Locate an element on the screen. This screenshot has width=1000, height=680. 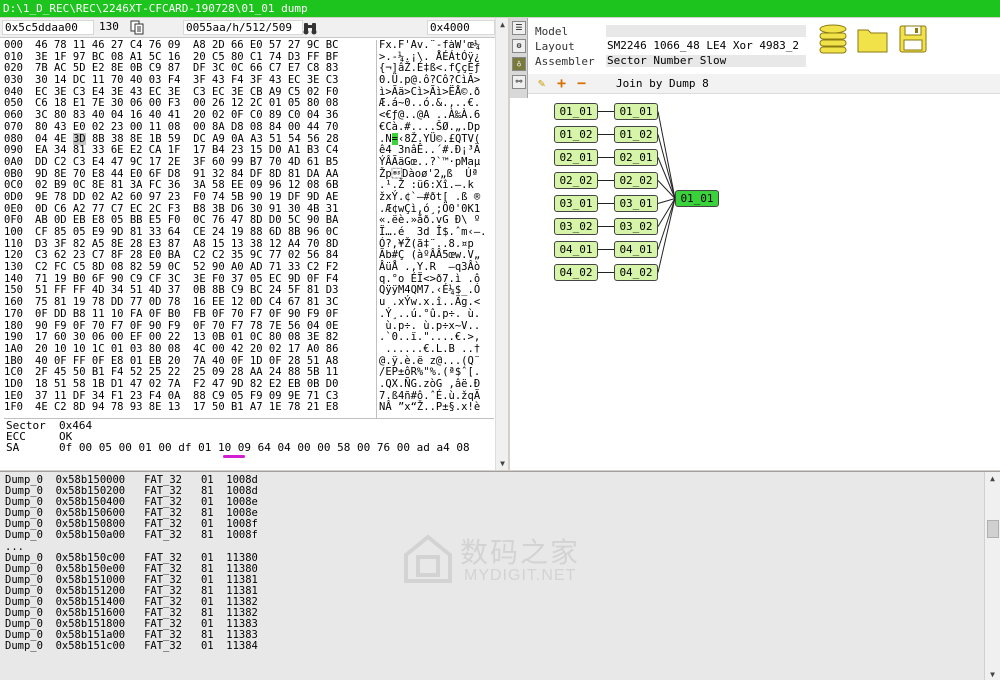
hex-ascii-row: Ï….é 3d Î$.ˆm‹–. is located at coordinates (437, 232).